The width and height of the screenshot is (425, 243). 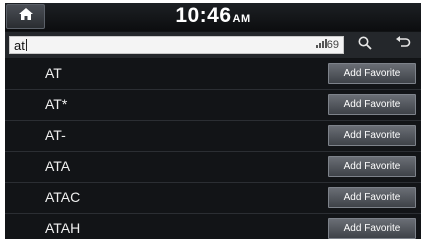 I want to click on list-item-label: AT*, so click(x=56, y=104).